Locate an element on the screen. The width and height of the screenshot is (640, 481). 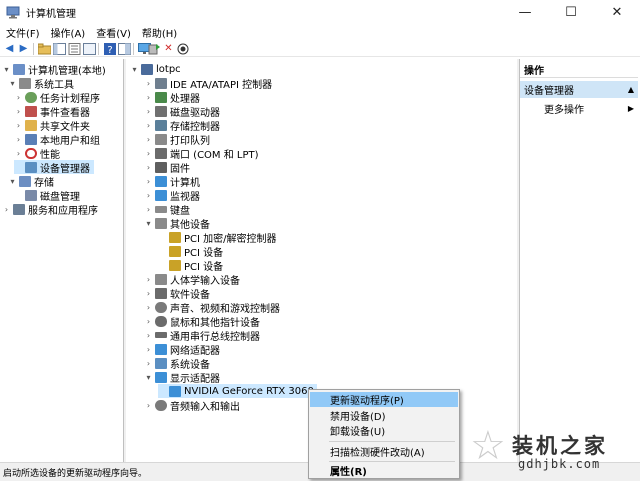
list-icon is located at coordinates (89, 48).